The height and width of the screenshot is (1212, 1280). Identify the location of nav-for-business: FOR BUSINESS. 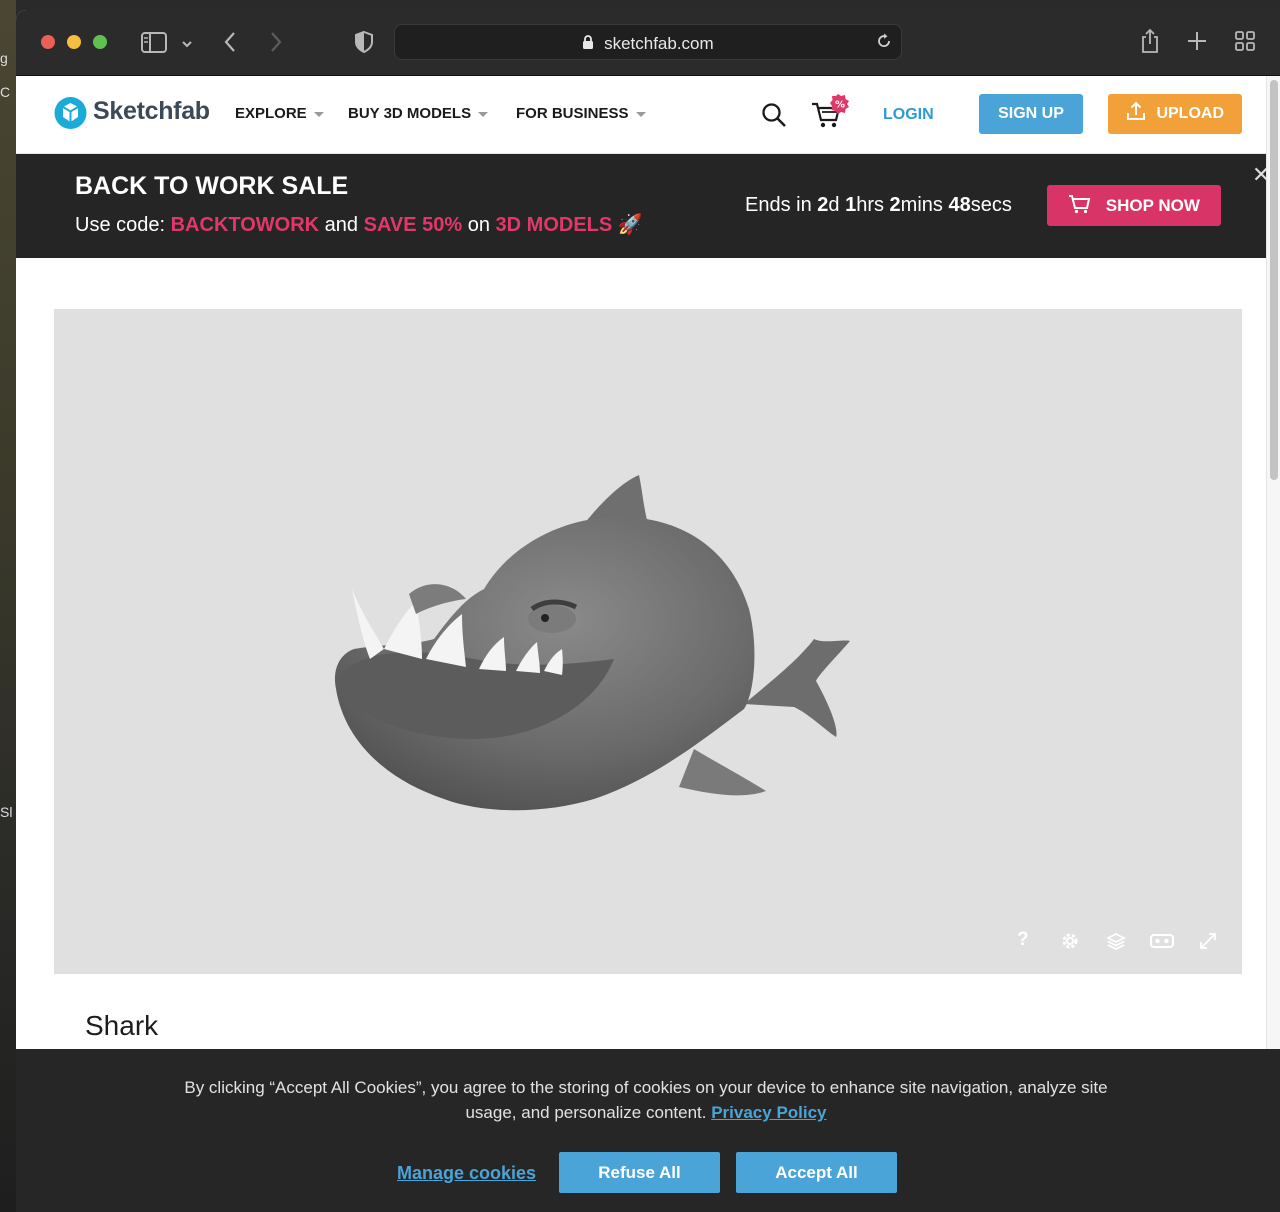
(581, 113).